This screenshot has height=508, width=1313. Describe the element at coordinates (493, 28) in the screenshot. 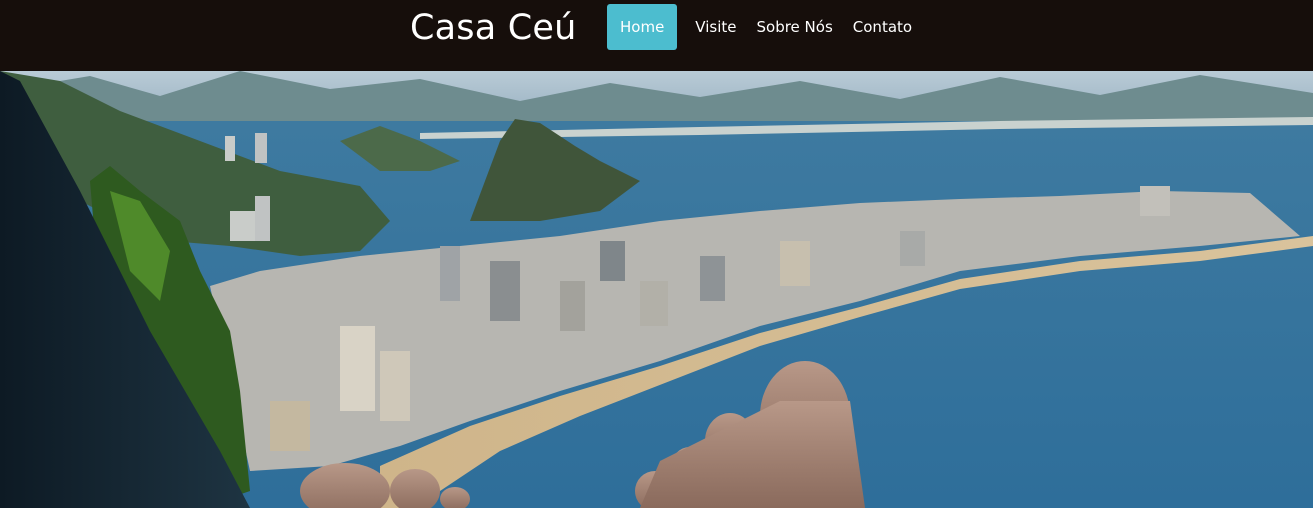

I see `brand-logo: Casa Ceú` at that location.